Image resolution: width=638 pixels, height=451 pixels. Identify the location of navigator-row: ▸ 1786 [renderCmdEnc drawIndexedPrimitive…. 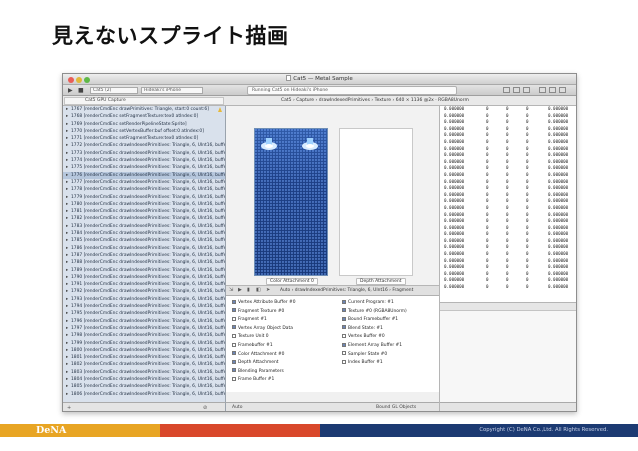
(144, 248).